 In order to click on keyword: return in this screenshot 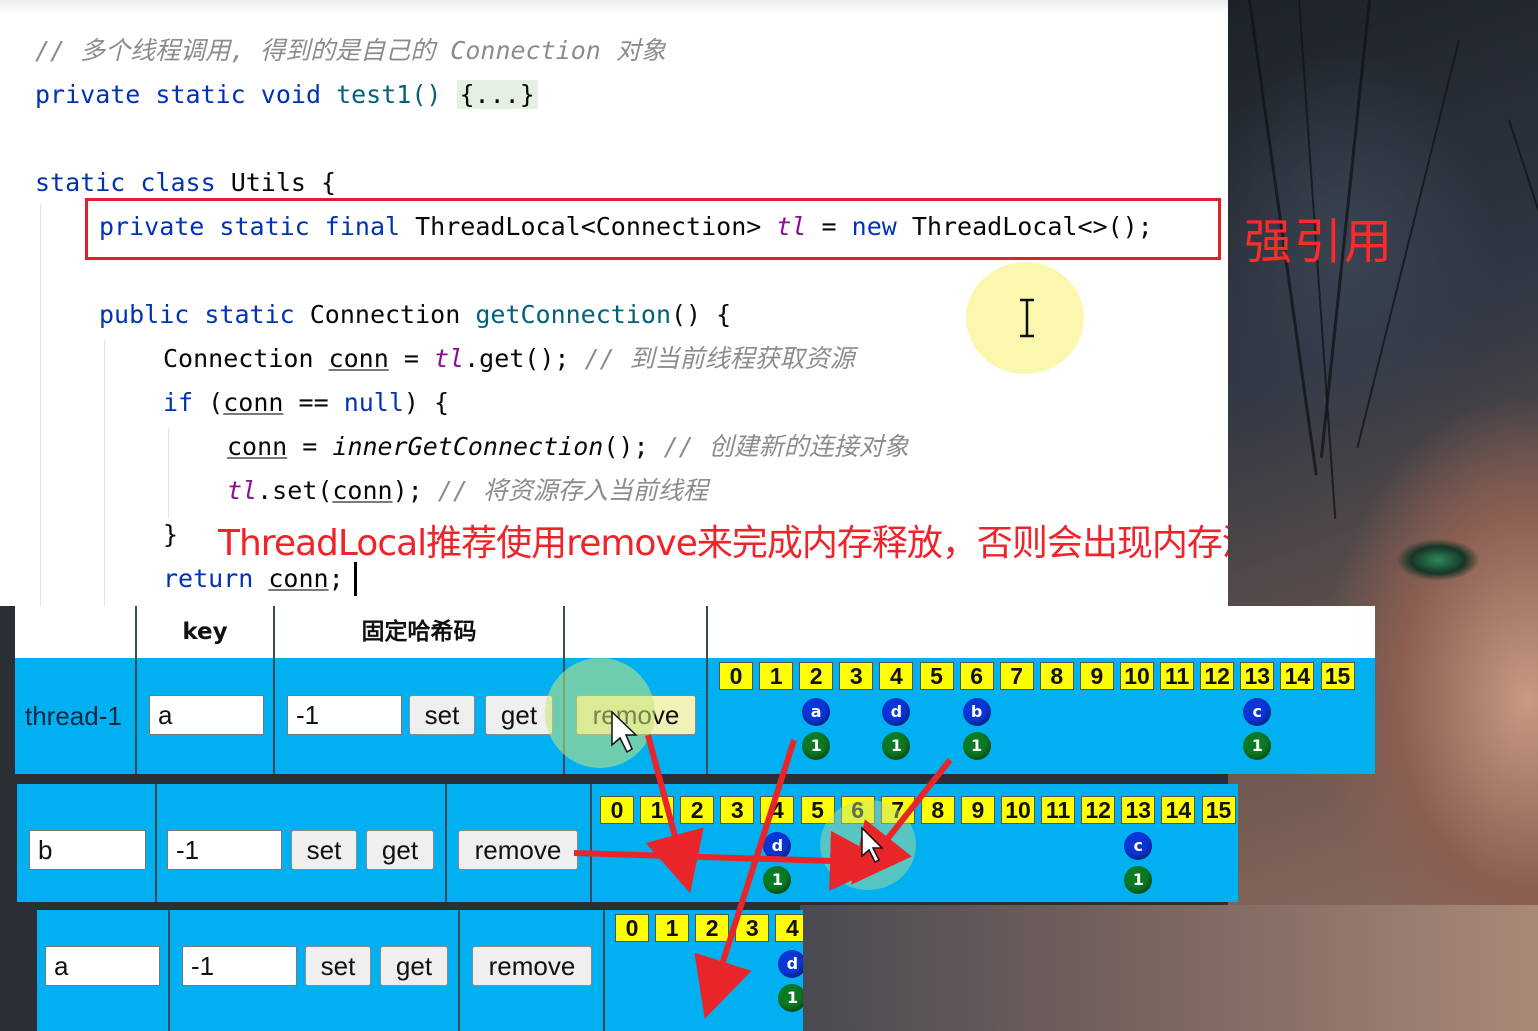, I will do `click(208, 578)`.